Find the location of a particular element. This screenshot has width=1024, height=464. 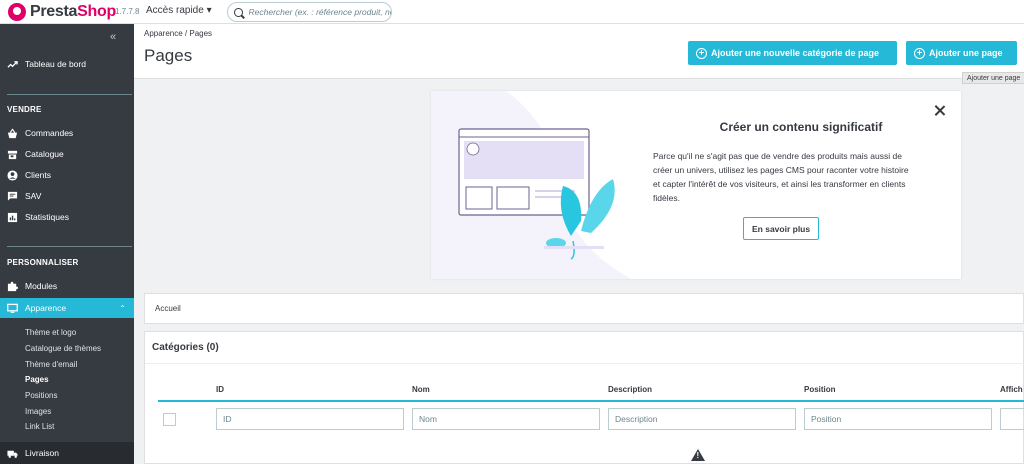

search-icon is located at coordinates (238, 12).